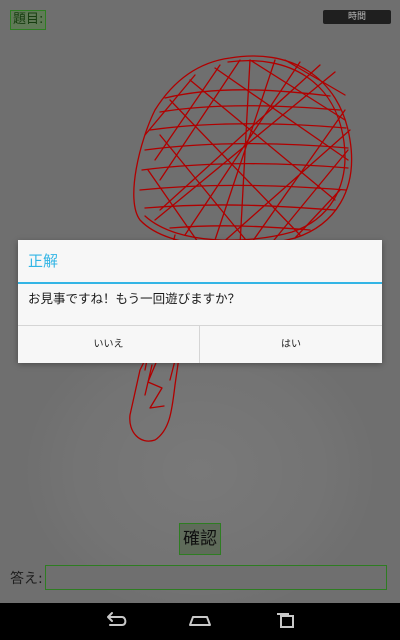 The height and width of the screenshot is (640, 400). I want to click on racket-handle, so click(154, 383).